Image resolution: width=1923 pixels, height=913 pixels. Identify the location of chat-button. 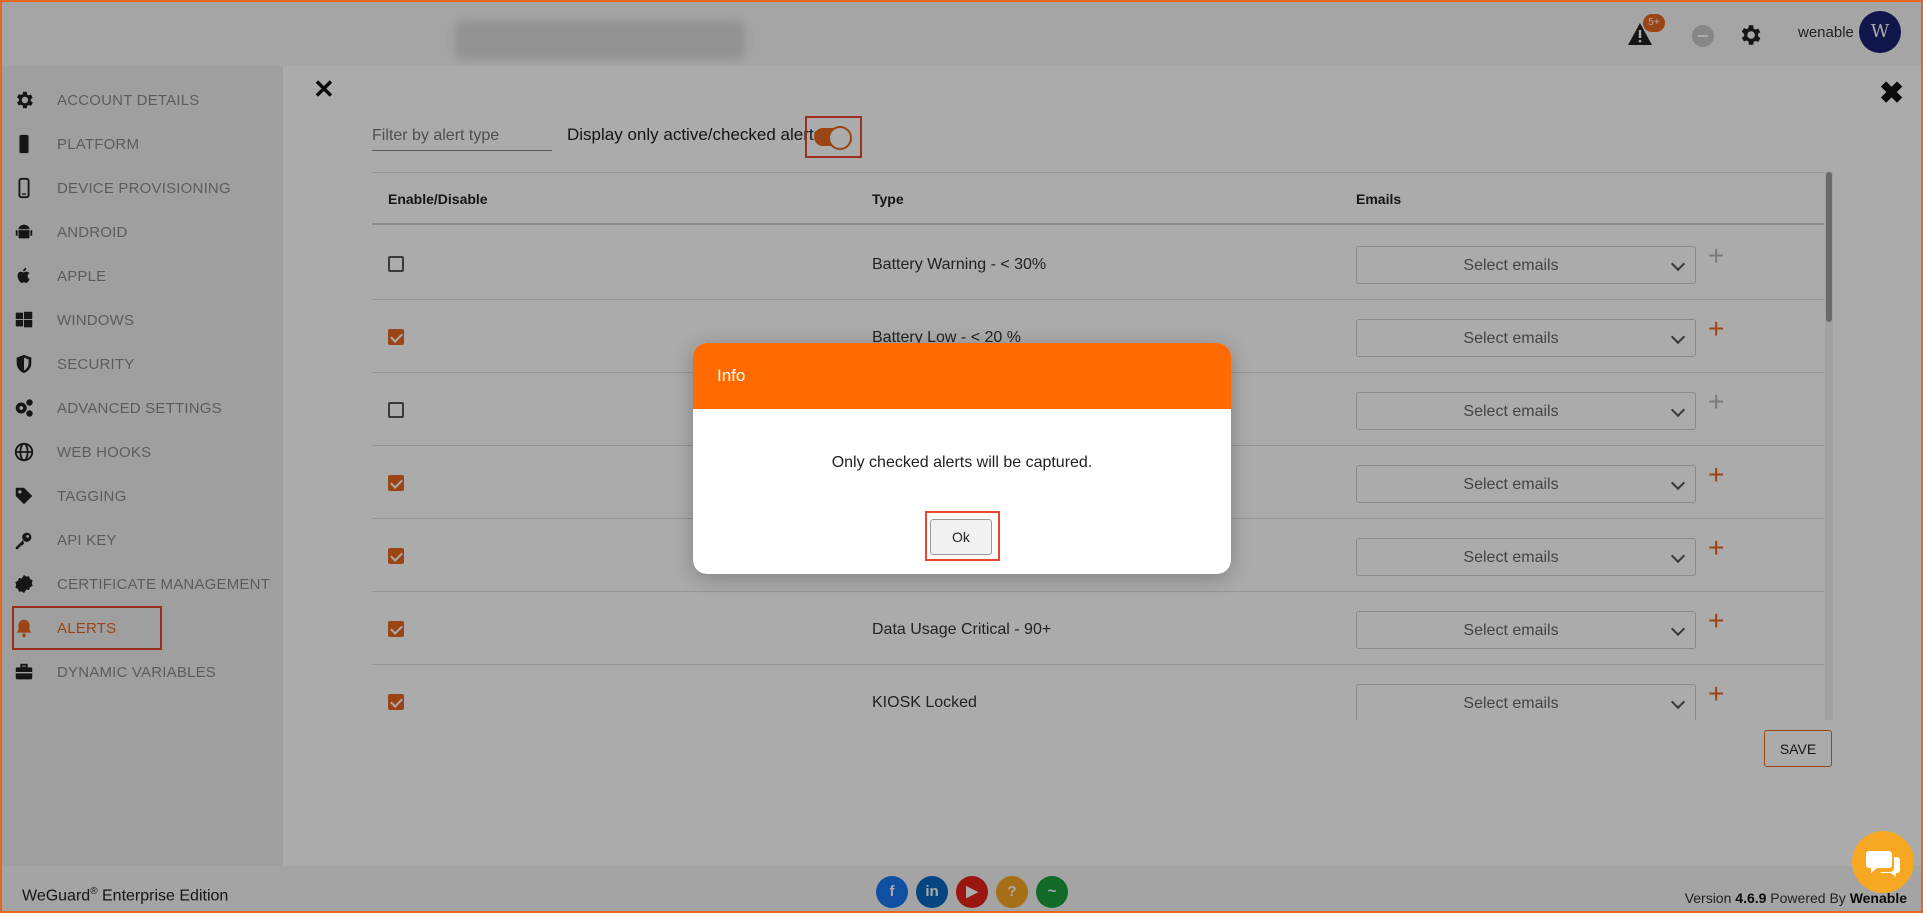
(1883, 862).